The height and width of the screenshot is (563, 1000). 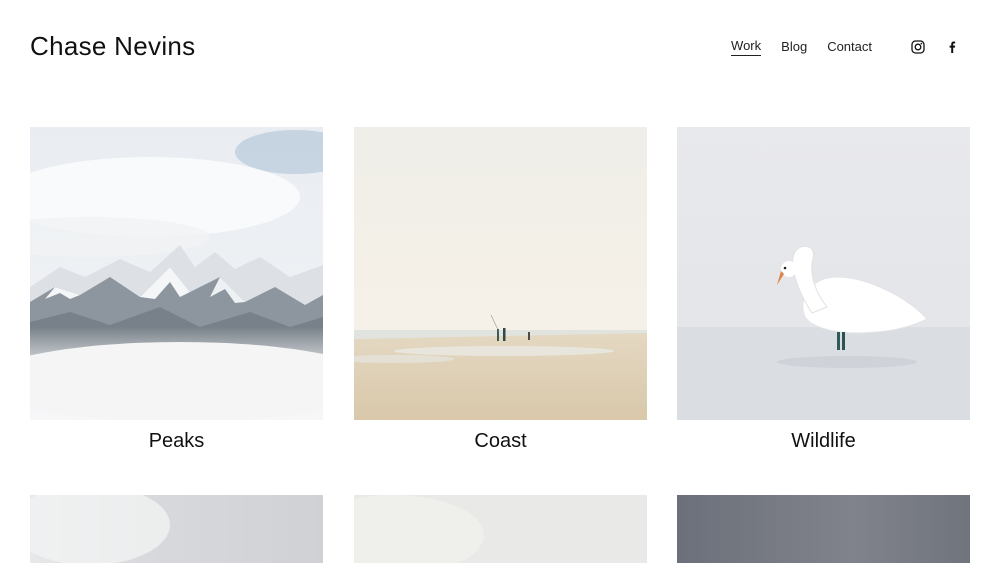 What do you see at coordinates (823, 441) in the screenshot?
I see `gallery-caption-wildlife: Wildlife` at bounding box center [823, 441].